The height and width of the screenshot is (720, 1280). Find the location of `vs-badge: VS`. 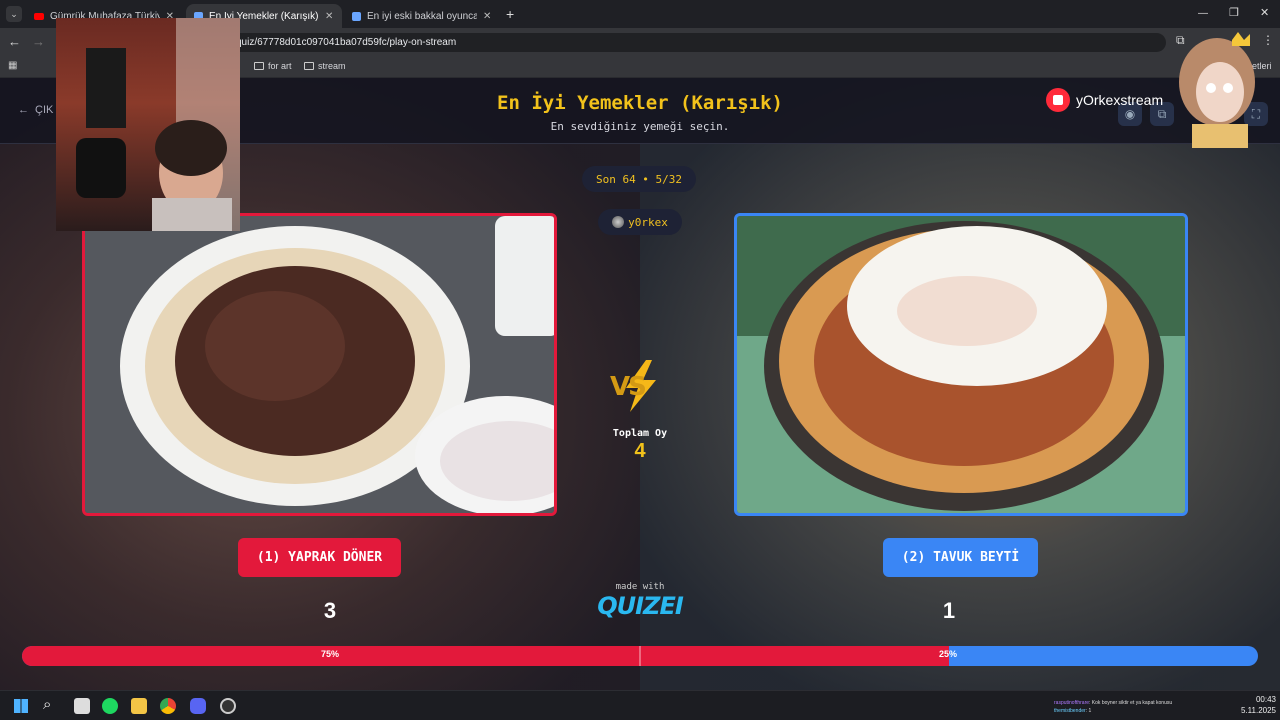

vs-badge: VS is located at coordinates (640, 386).